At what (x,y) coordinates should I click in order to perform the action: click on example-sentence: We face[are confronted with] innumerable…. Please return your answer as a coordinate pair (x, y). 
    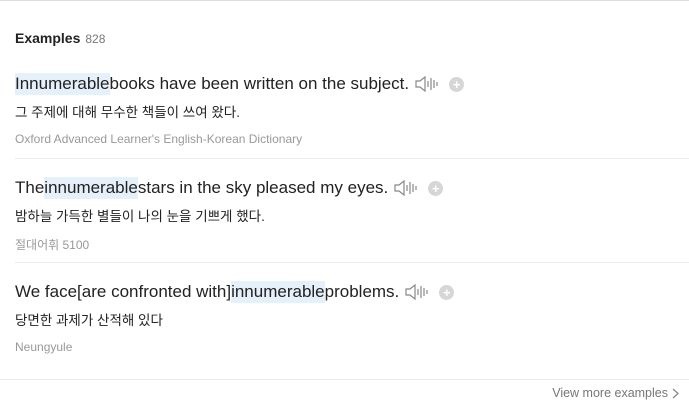
    Looking at the image, I should click on (352, 292).